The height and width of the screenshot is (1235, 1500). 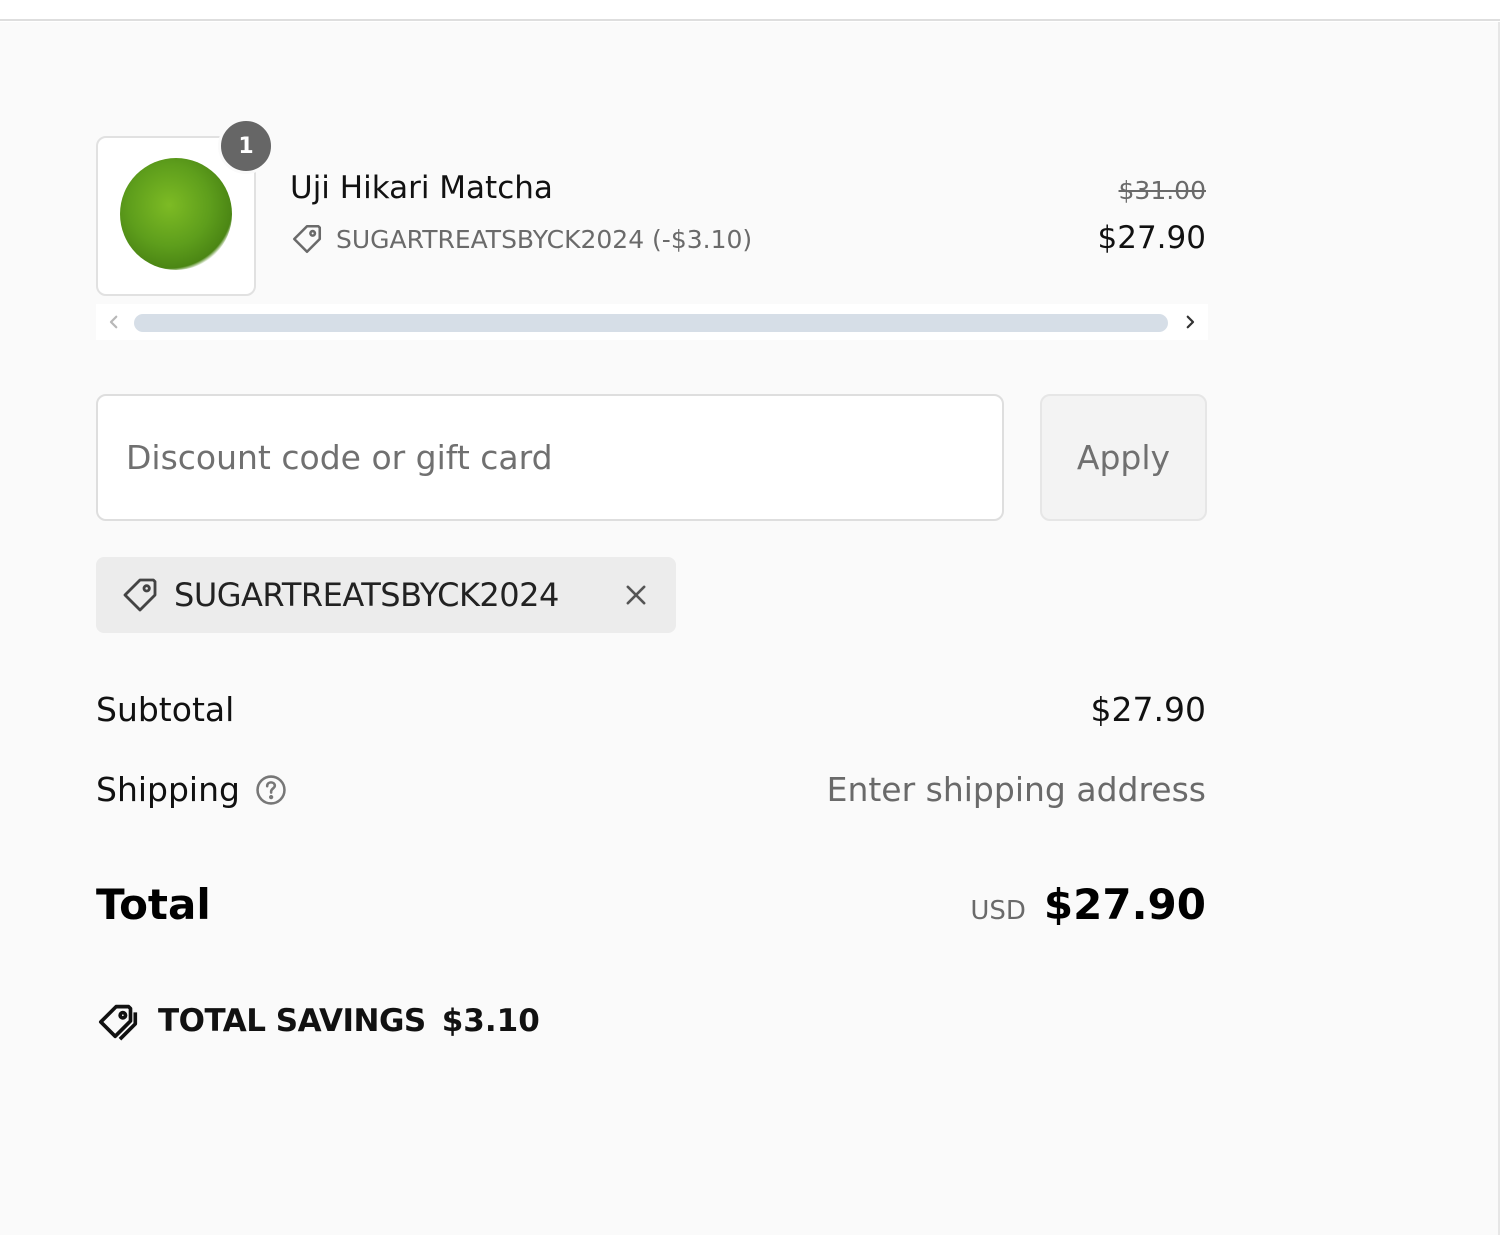 What do you see at coordinates (292, 1021) in the screenshot?
I see `total-savings-label: TOTAL SAVINGS` at bounding box center [292, 1021].